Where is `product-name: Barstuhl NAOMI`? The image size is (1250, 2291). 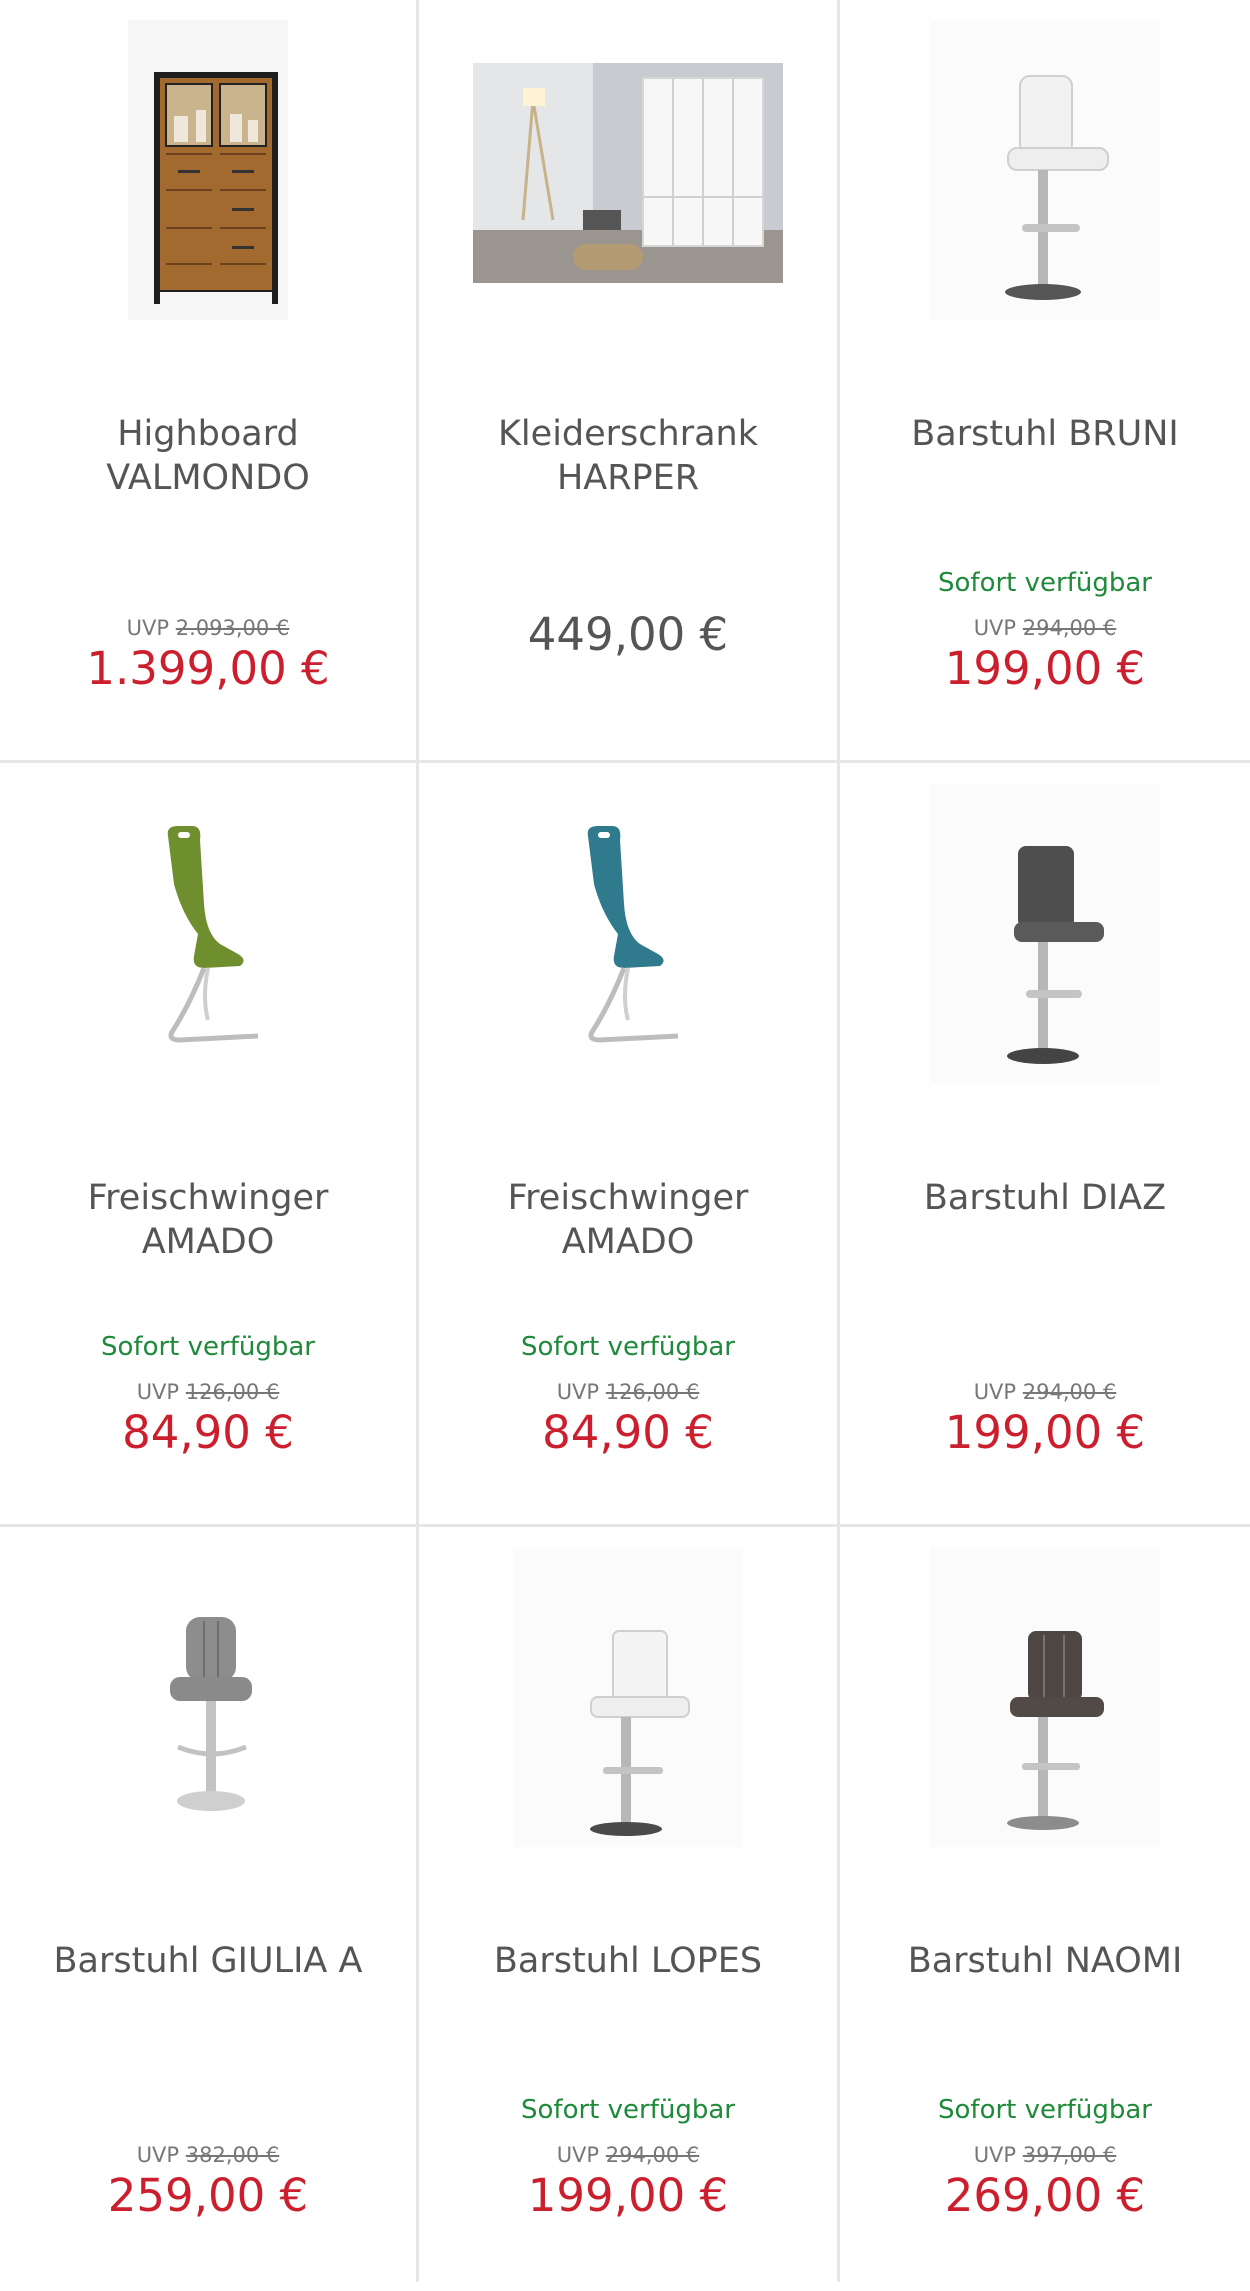 product-name: Barstuhl NAOMI is located at coordinates (1045, 1961).